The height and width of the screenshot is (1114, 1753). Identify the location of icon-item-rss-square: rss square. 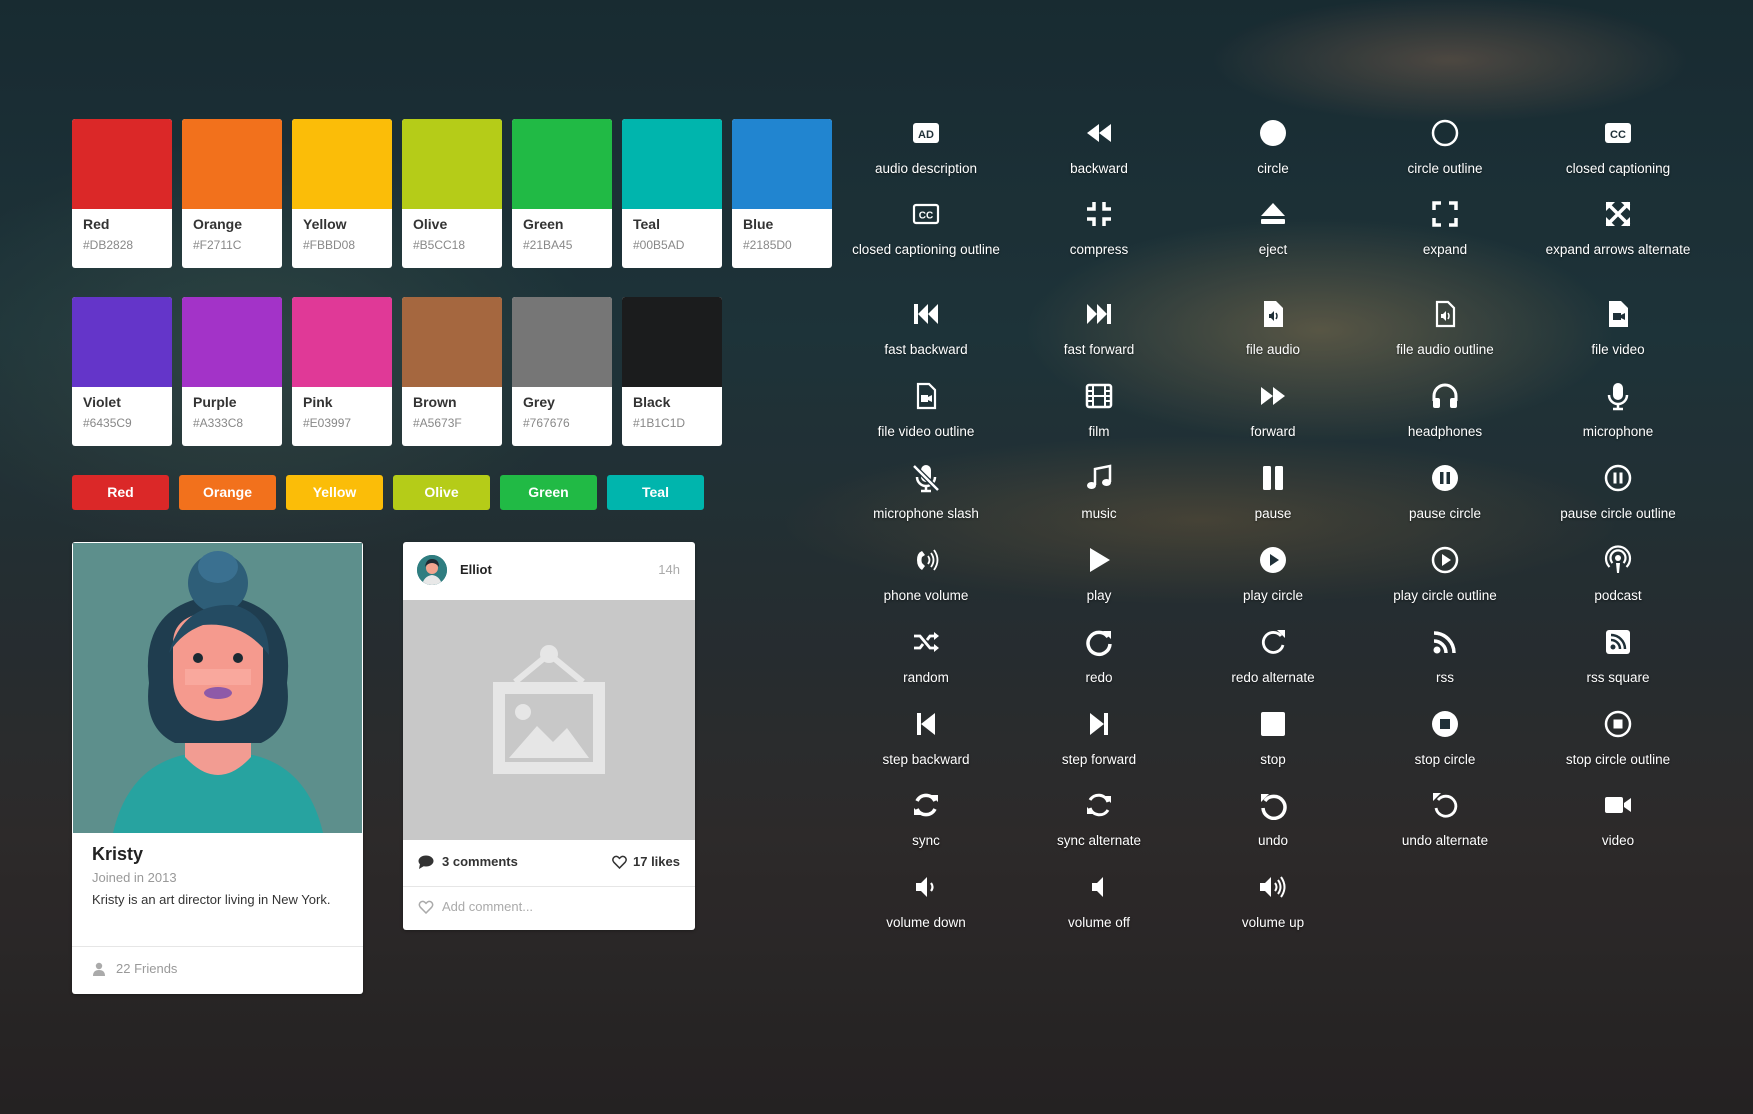
(1618, 657).